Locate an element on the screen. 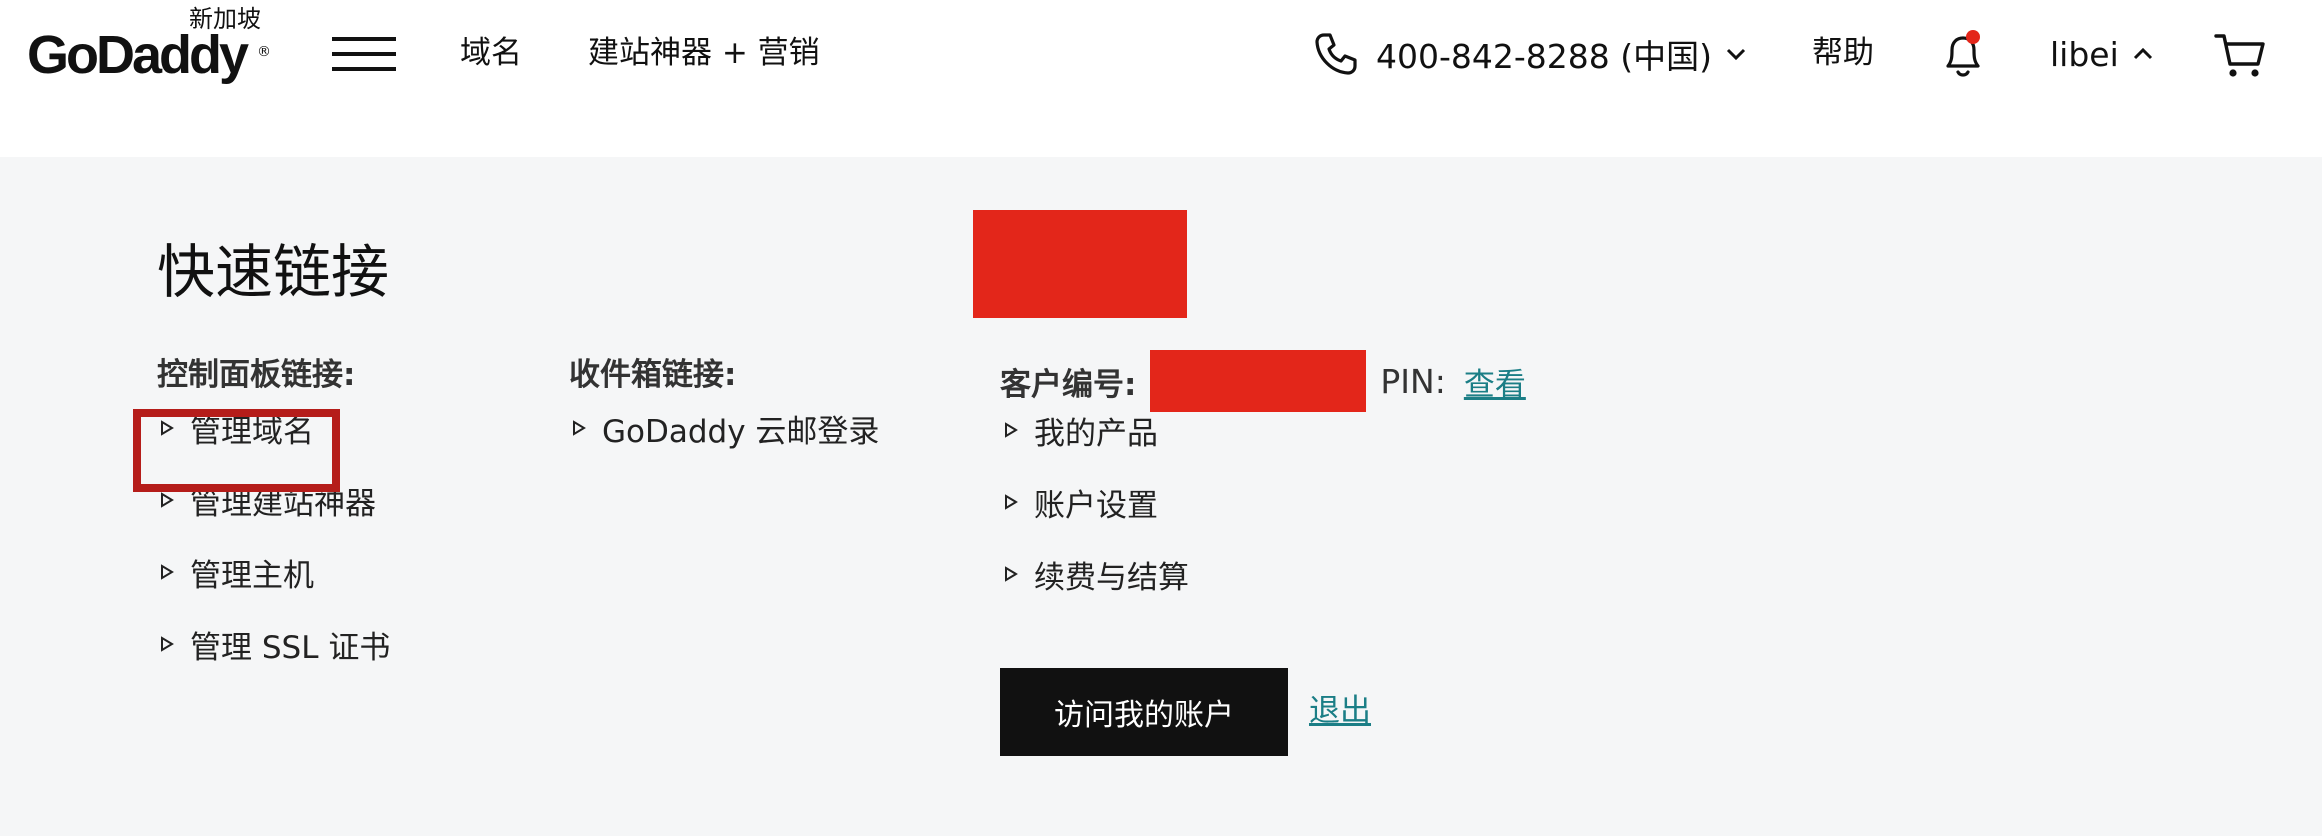  manage-ssl-link: 管理 SSL 证书 is located at coordinates (275, 644).